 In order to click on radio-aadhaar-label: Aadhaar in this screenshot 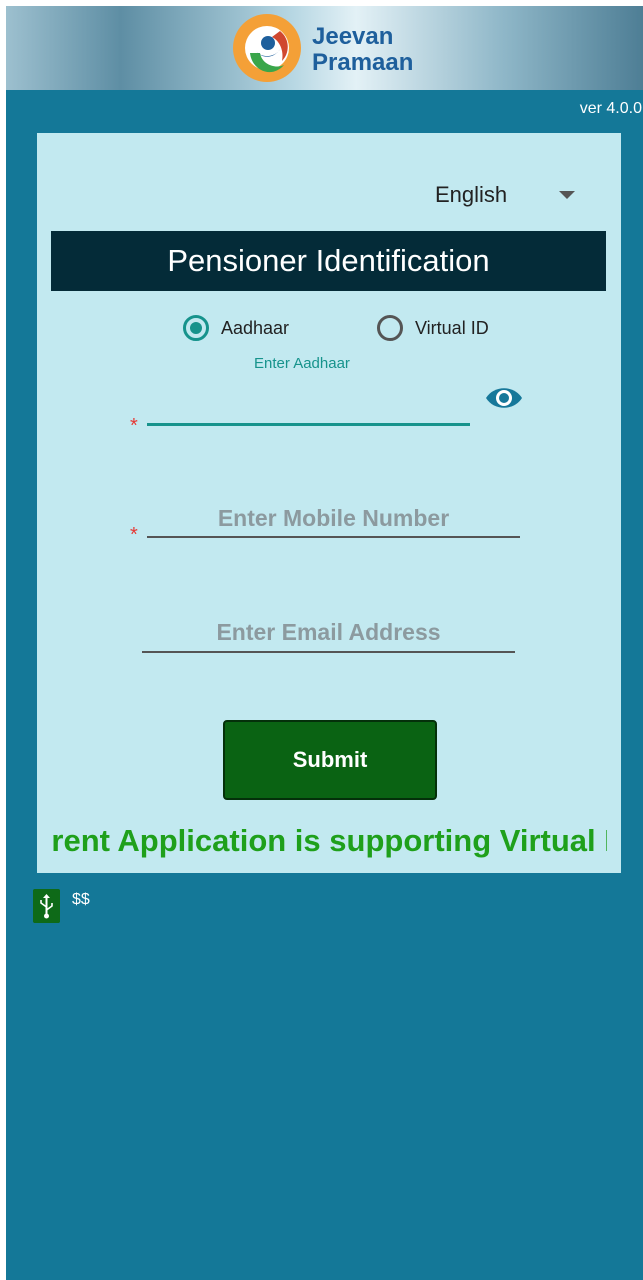, I will do `click(255, 327)`.